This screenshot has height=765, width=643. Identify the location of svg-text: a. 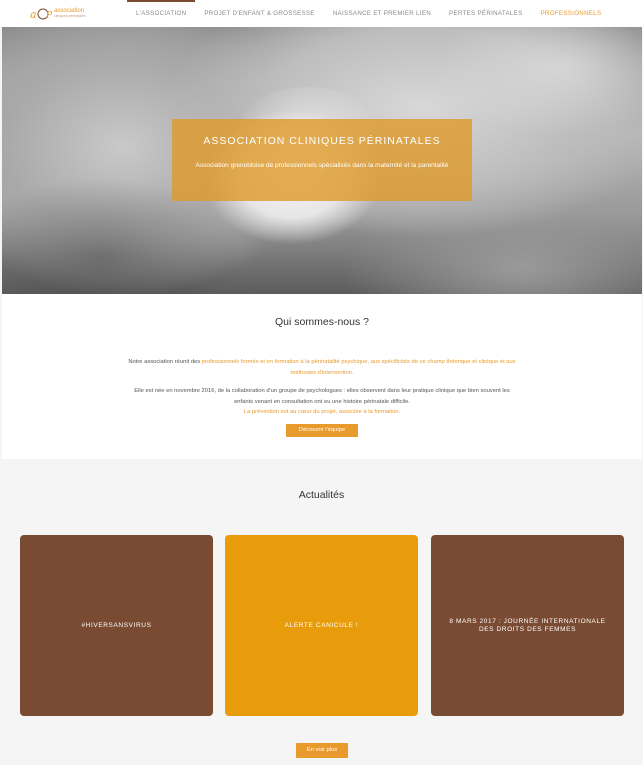
(33, 14).